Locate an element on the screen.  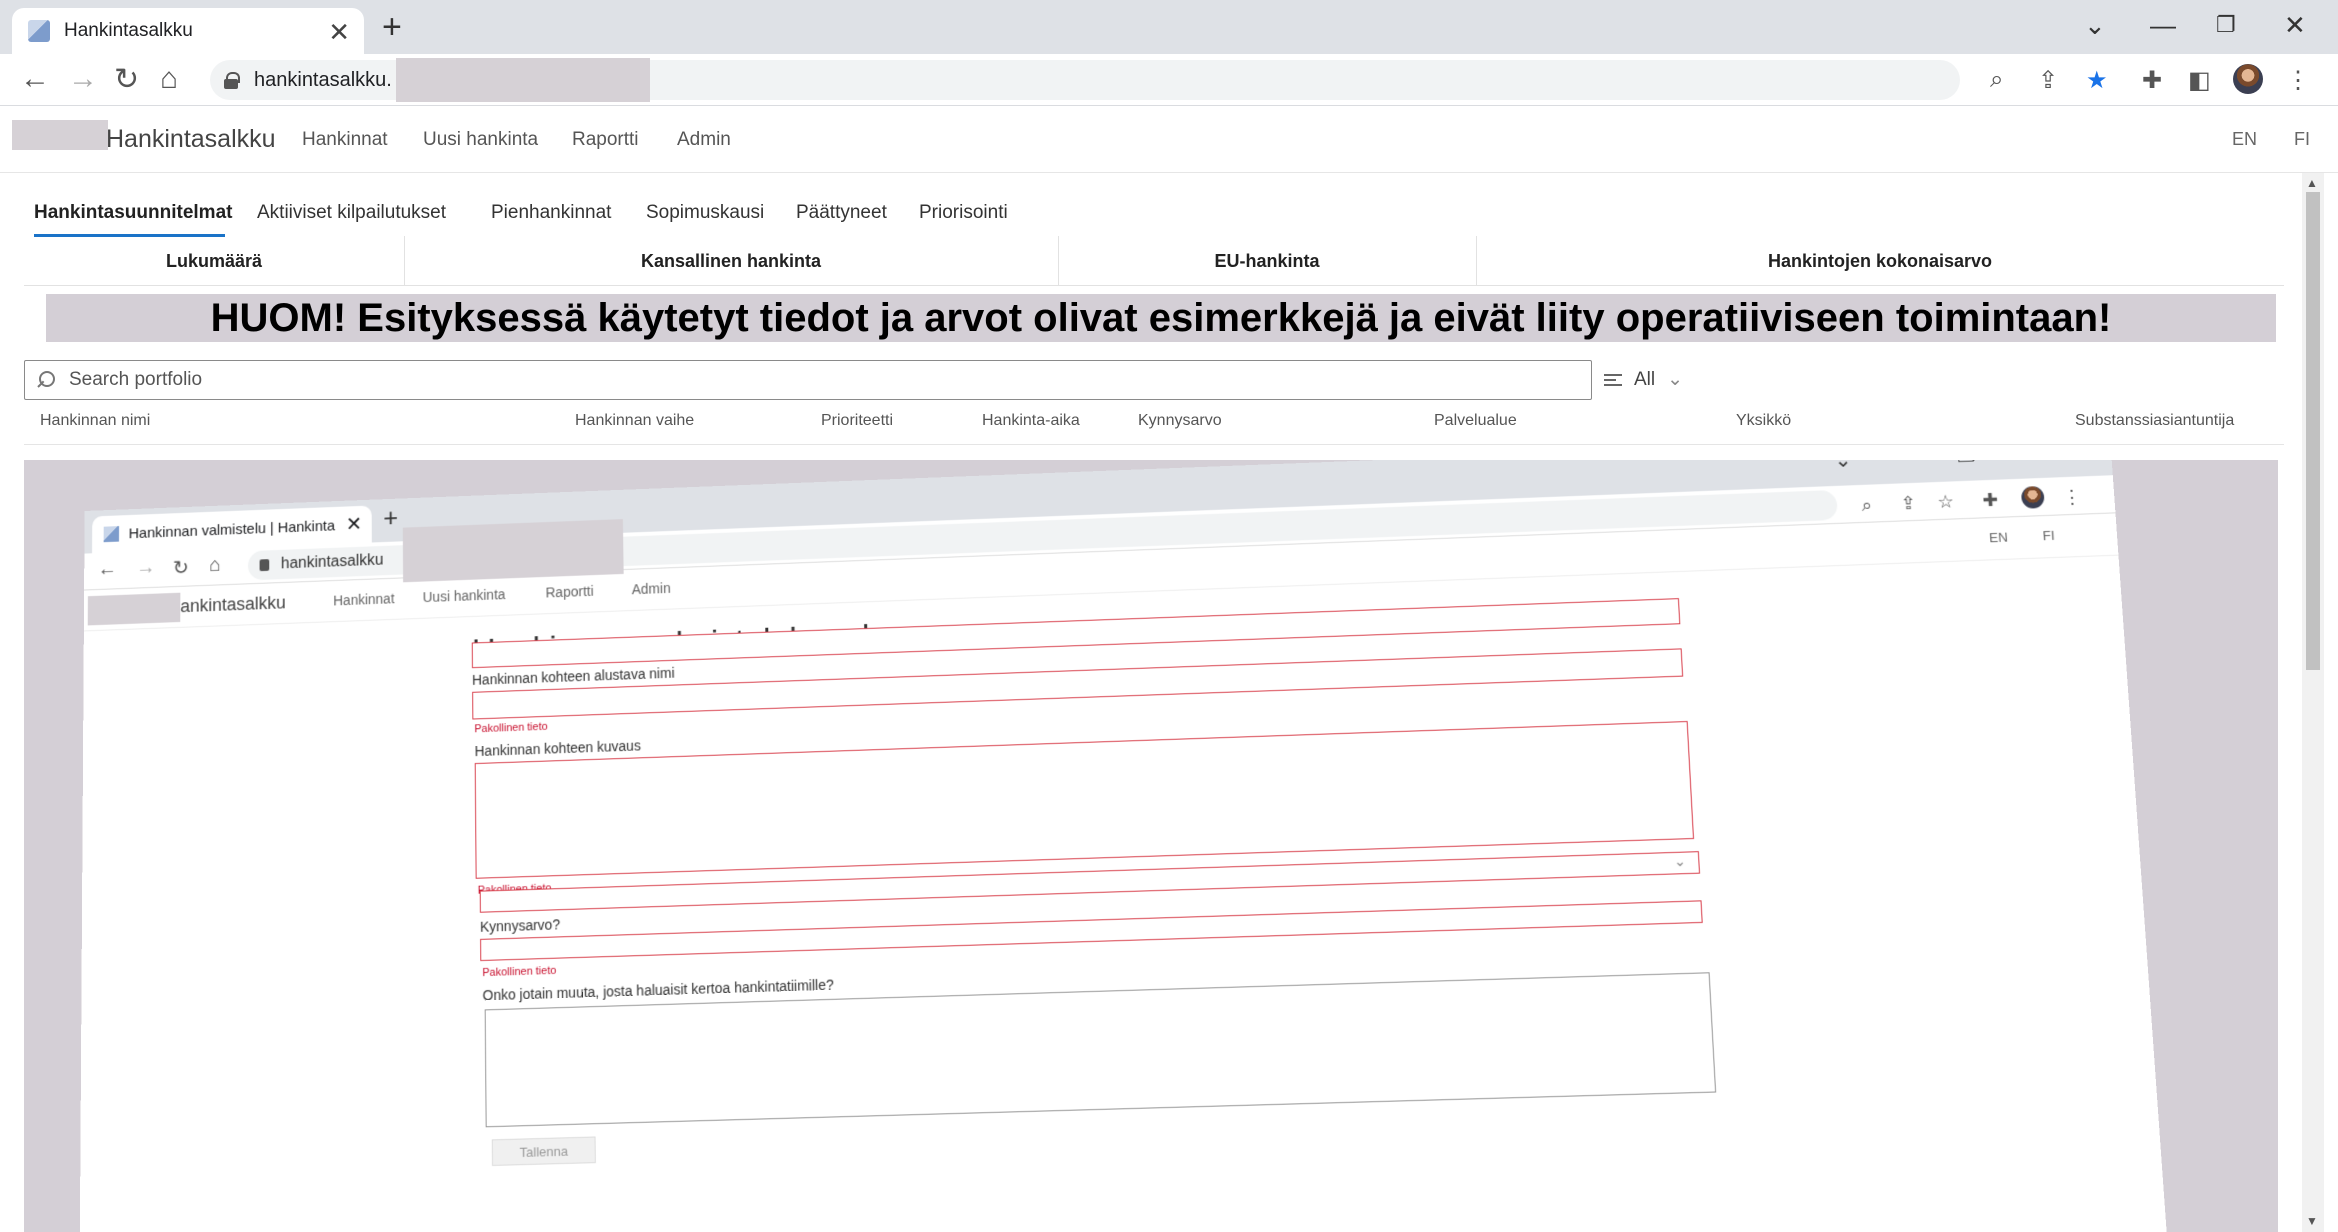
search-icon is located at coordinates (46, 380).